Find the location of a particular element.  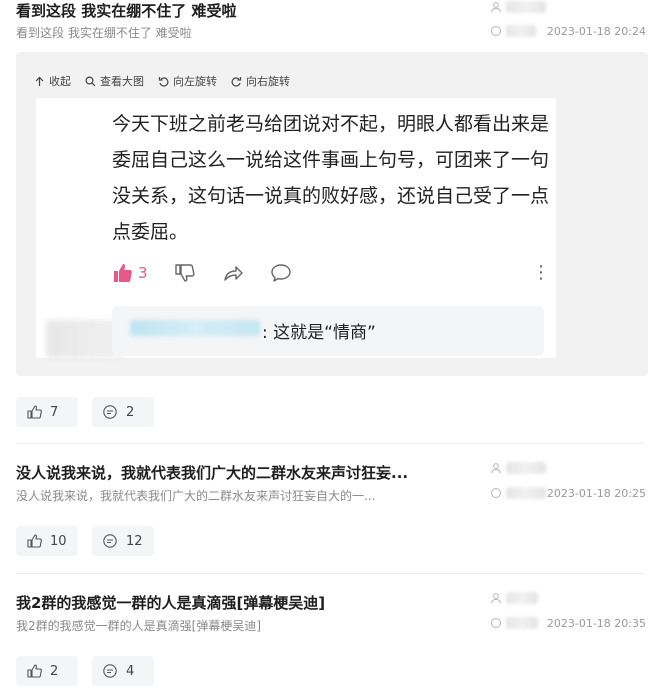

like-button: 10 is located at coordinates (47, 541).